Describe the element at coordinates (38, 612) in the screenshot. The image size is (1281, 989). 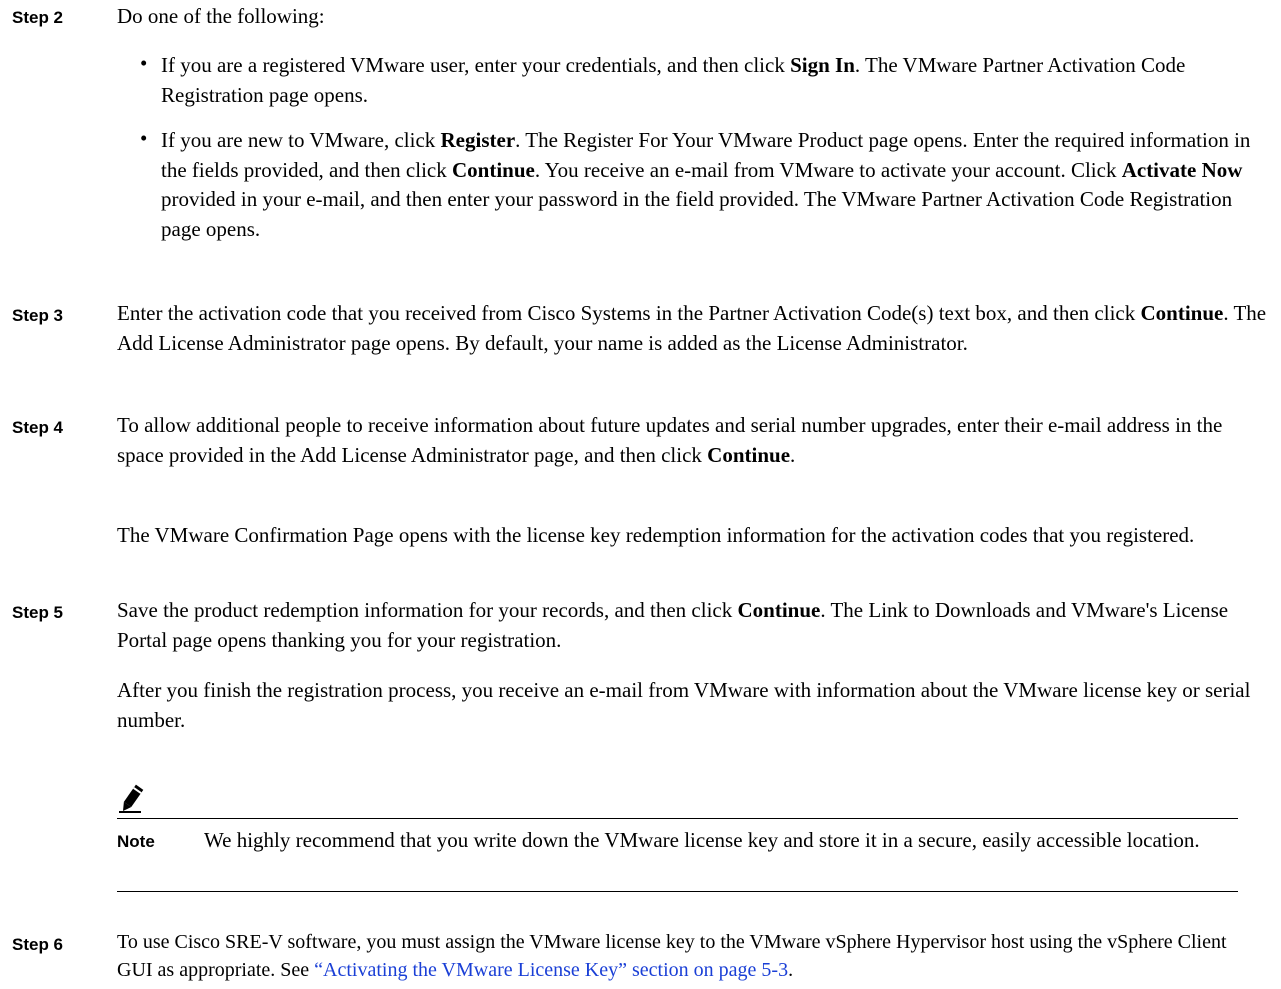
I see `step-5-label: Step 5` at that location.